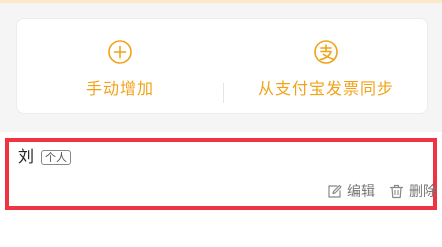 This screenshot has height=247, width=442. Describe the element at coordinates (56, 157) in the screenshot. I see `entry-type-badge: 个人` at that location.